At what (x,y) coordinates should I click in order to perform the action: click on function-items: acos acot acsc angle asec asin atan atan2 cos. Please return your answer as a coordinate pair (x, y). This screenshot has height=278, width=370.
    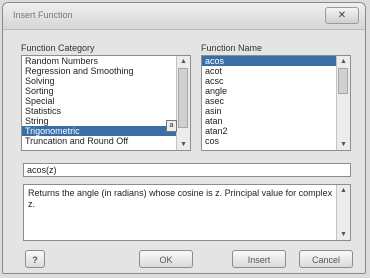
    Looking at the image, I should click on (269, 103).